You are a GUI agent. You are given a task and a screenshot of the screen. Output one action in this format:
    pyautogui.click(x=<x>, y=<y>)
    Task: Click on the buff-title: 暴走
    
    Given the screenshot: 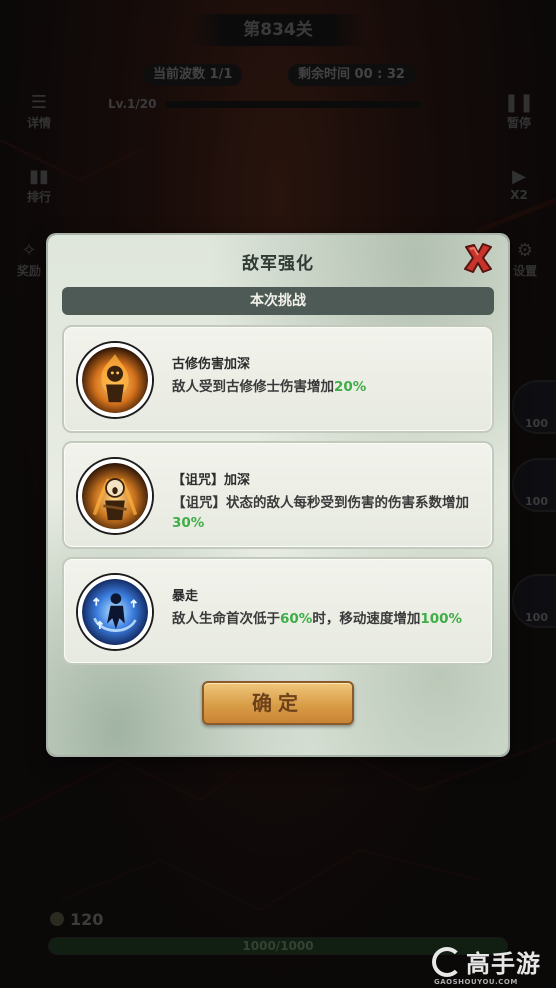 What is the action you would take?
    pyautogui.click(x=185, y=596)
    